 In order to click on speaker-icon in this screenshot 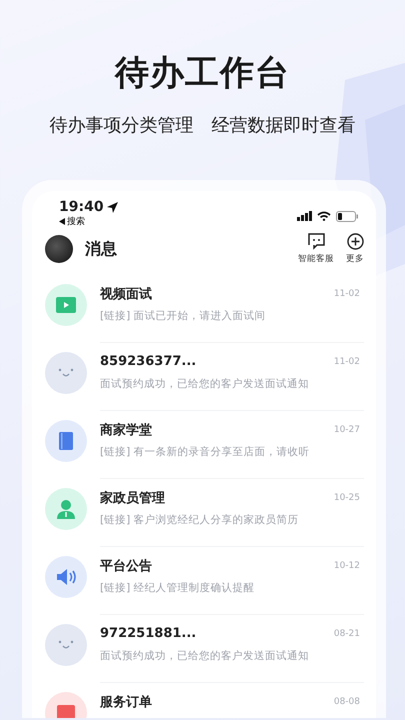, I will do `click(66, 577)`.